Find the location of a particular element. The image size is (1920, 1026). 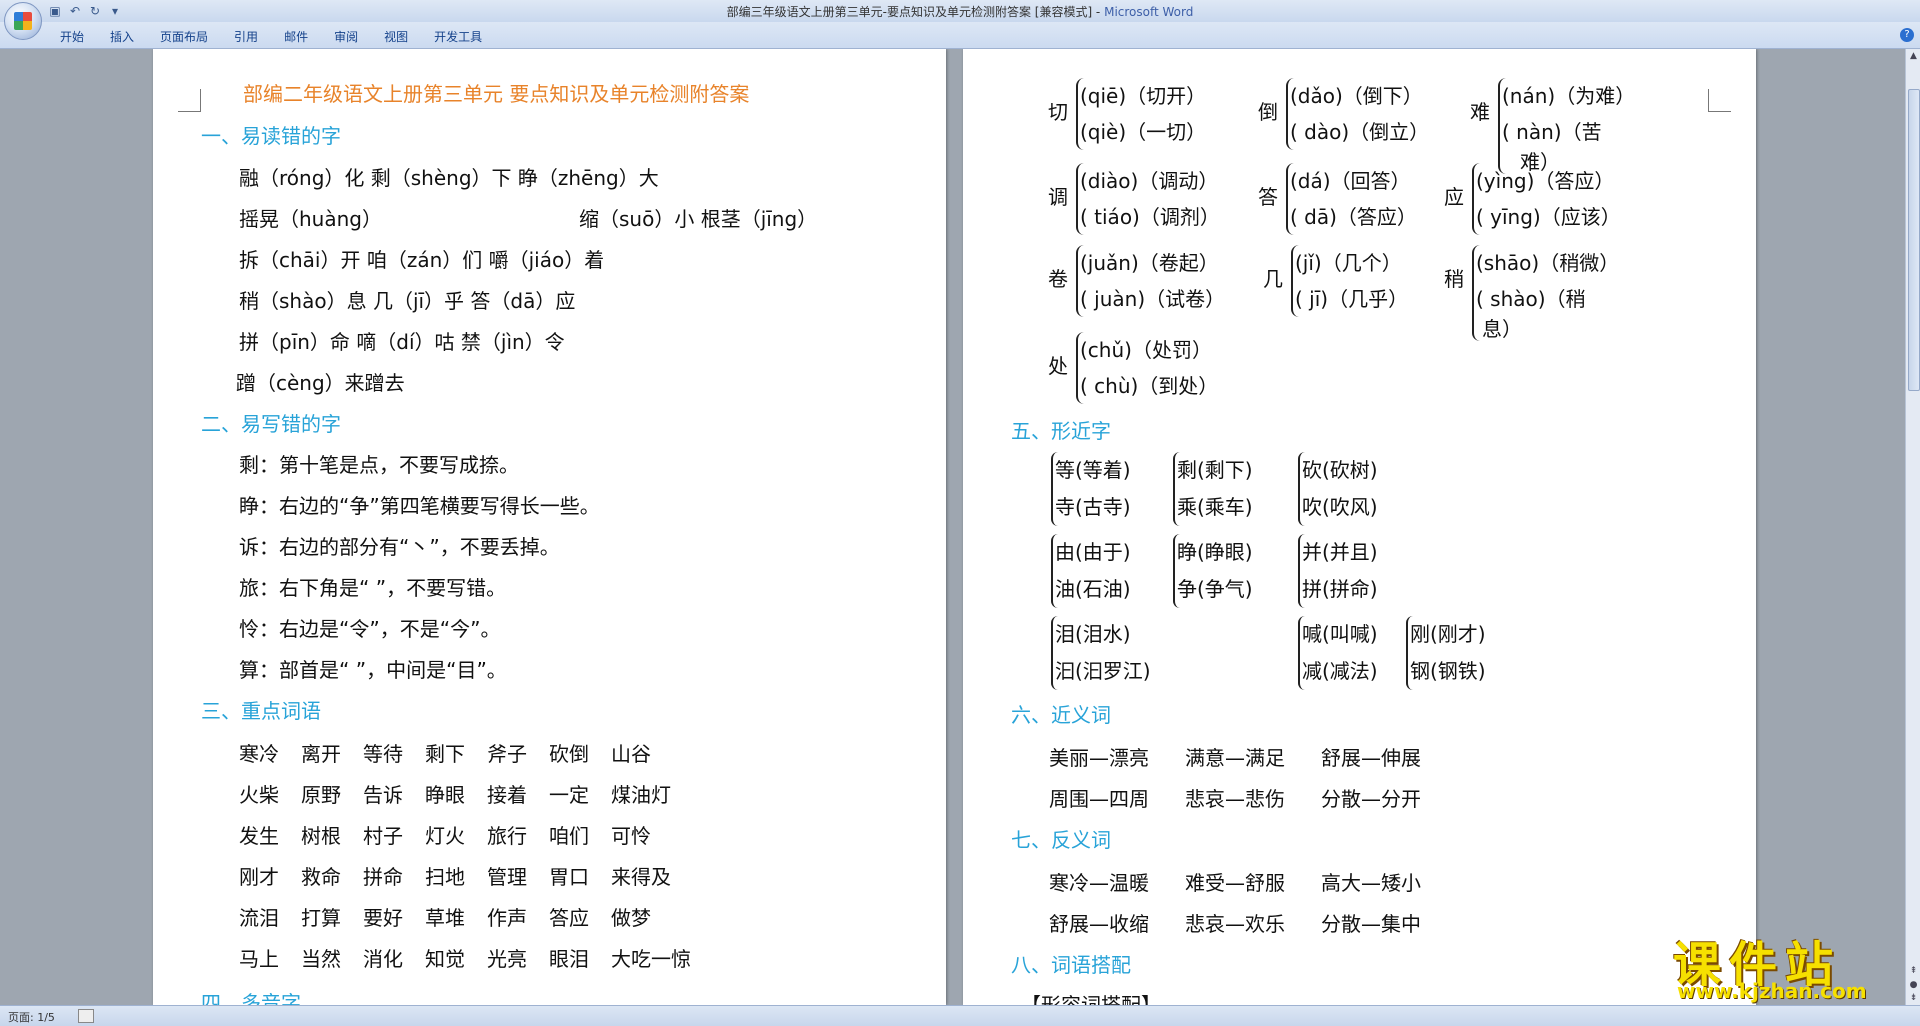

similar-char: 汩(汩罗江) is located at coordinates (1103, 671).